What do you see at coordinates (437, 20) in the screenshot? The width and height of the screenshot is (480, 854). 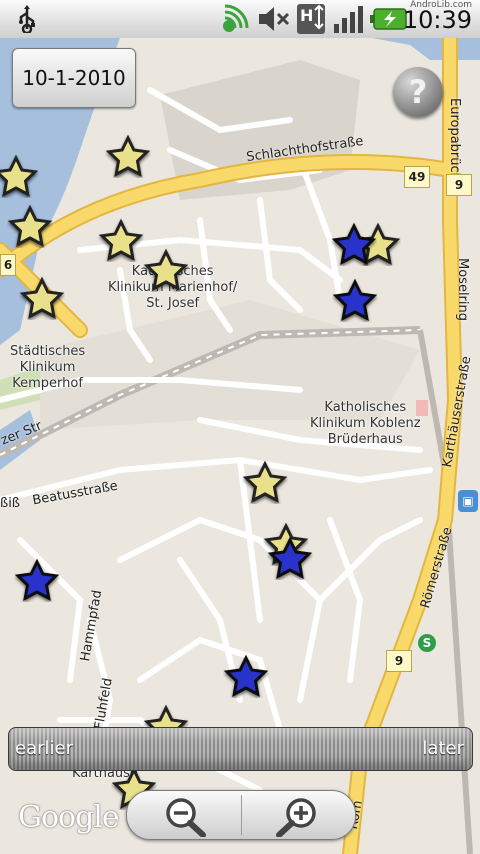 I see `clock: 10:39` at bounding box center [437, 20].